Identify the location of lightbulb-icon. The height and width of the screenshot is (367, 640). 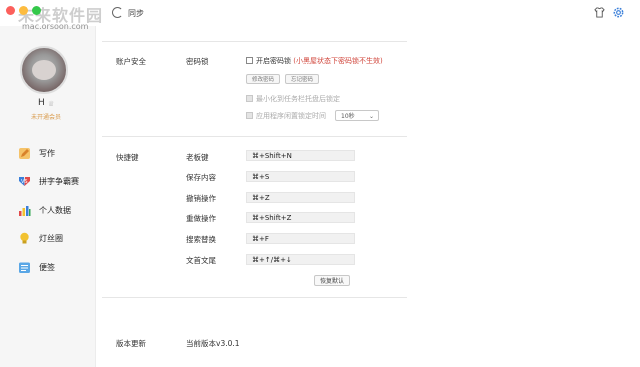
(24, 238).